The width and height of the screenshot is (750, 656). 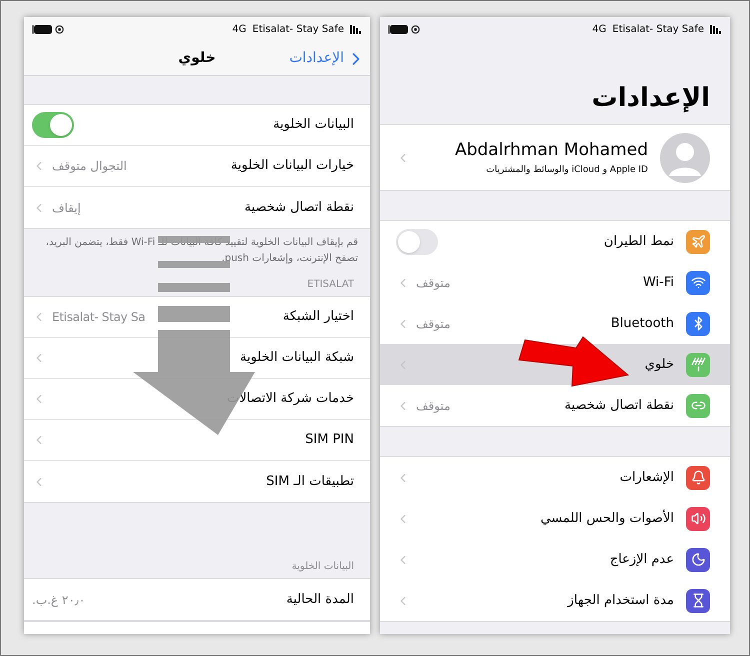 I want to click on row-label: مدة استخدام الجهاز, so click(x=621, y=601).